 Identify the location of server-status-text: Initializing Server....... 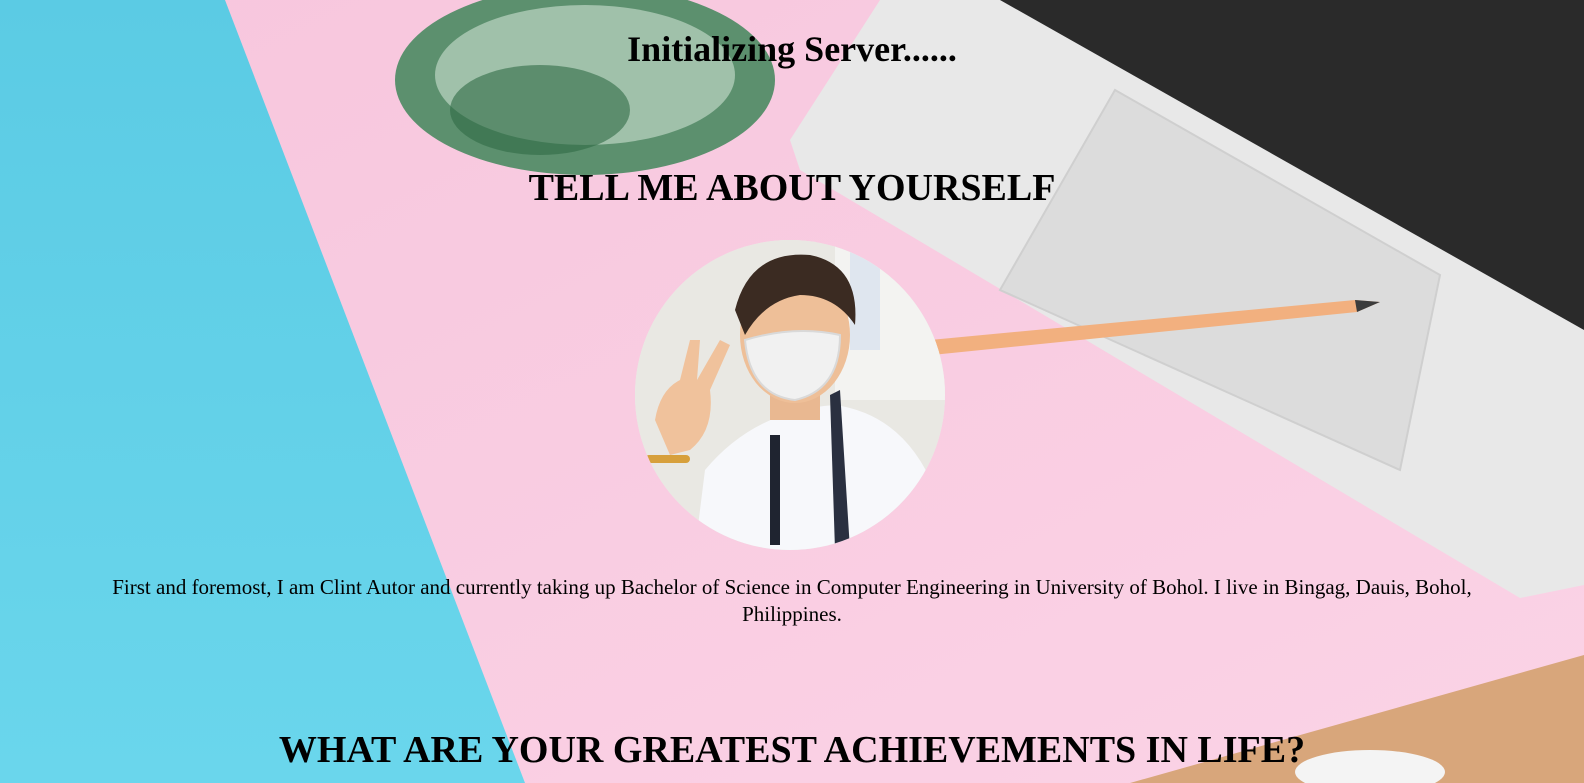
(792, 49).